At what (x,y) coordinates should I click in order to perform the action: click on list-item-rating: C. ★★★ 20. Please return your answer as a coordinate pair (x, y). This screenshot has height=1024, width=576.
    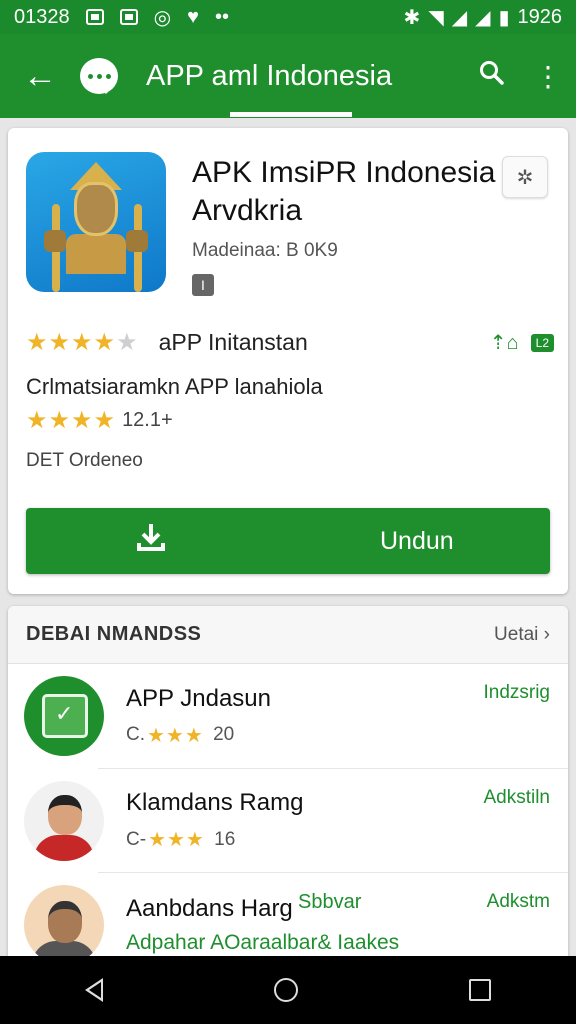
    Looking at the image, I should click on (180, 735).